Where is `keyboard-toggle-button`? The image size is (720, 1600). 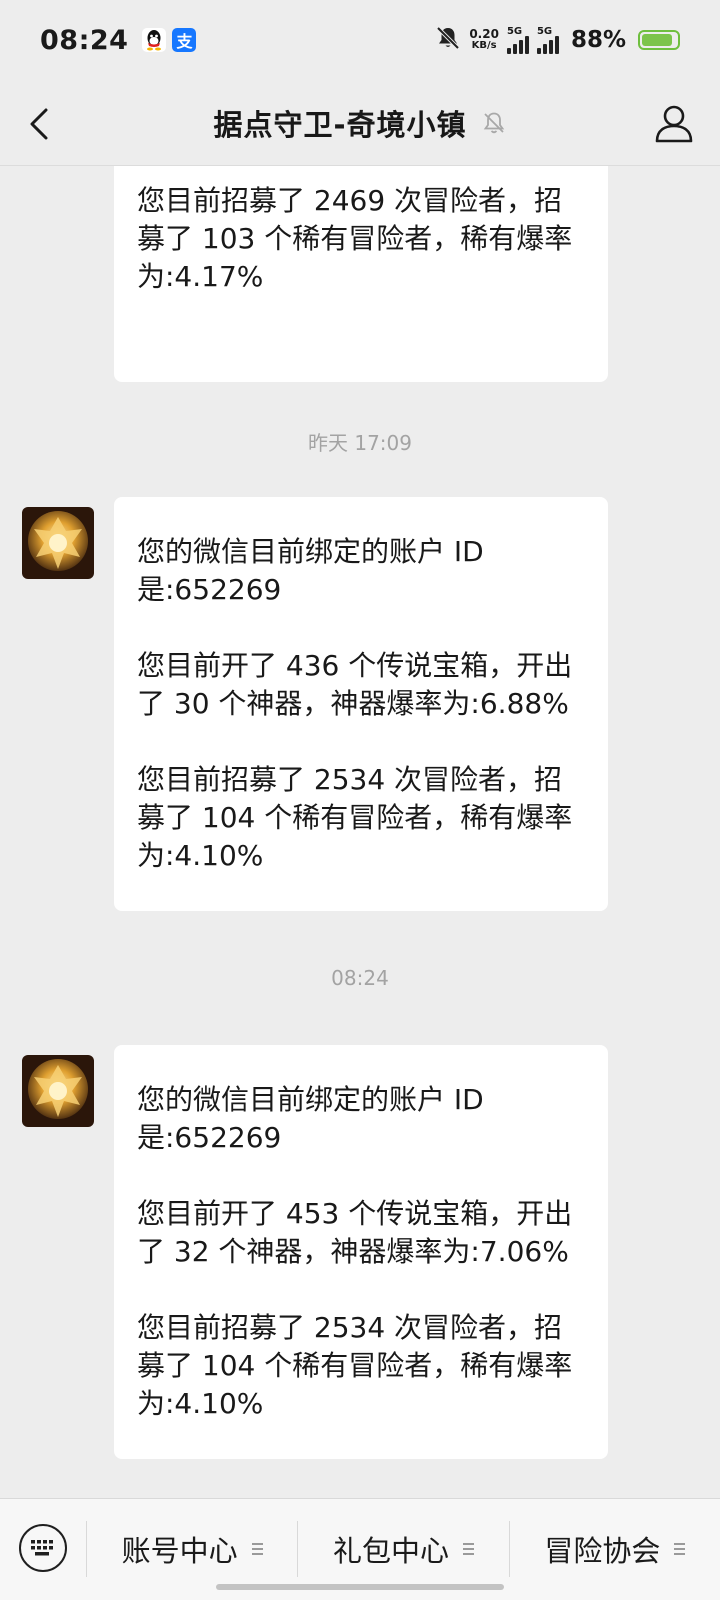
keyboard-toggle-button is located at coordinates (43, 1548).